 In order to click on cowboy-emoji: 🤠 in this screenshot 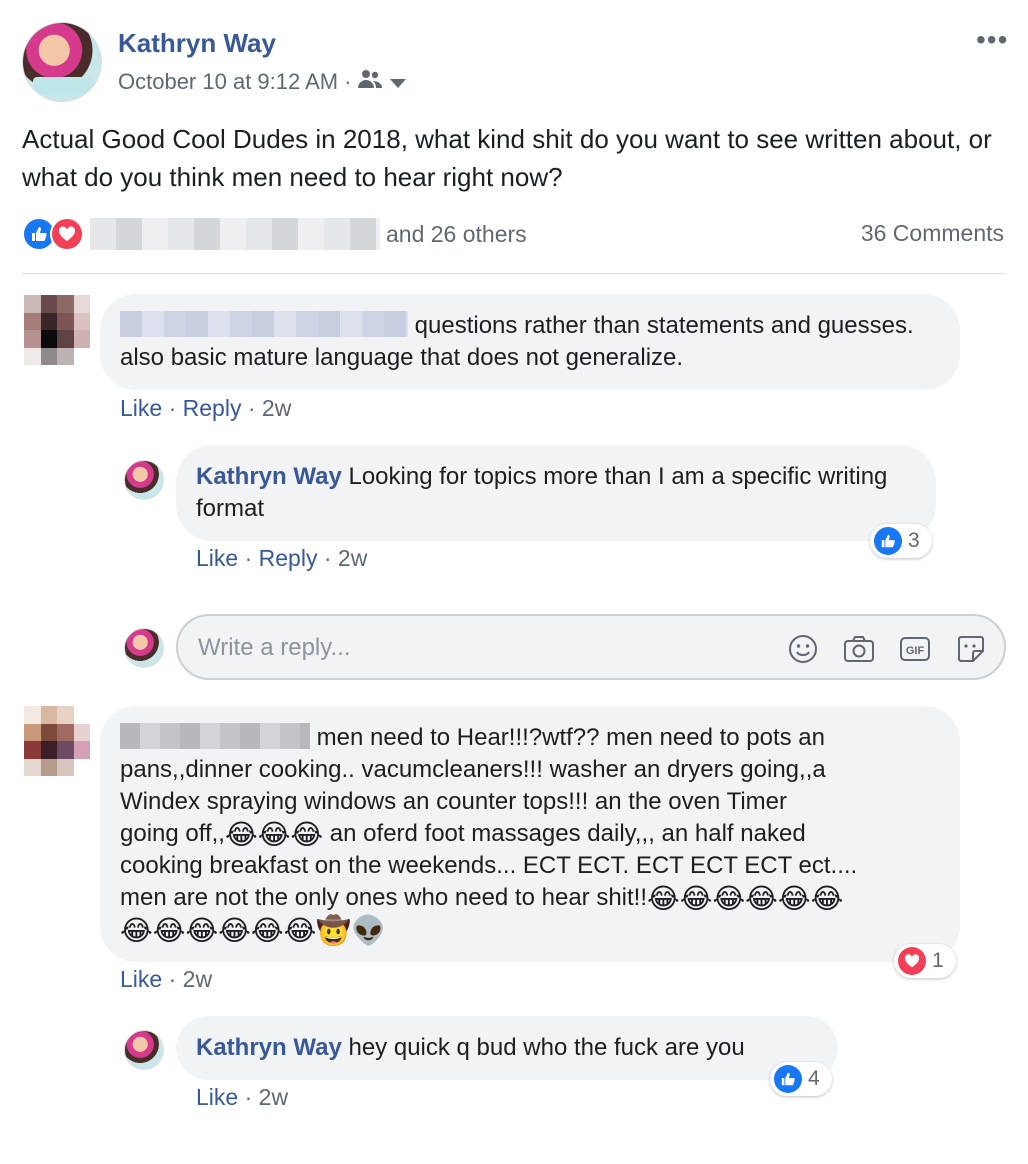, I will do `click(334, 930)`.